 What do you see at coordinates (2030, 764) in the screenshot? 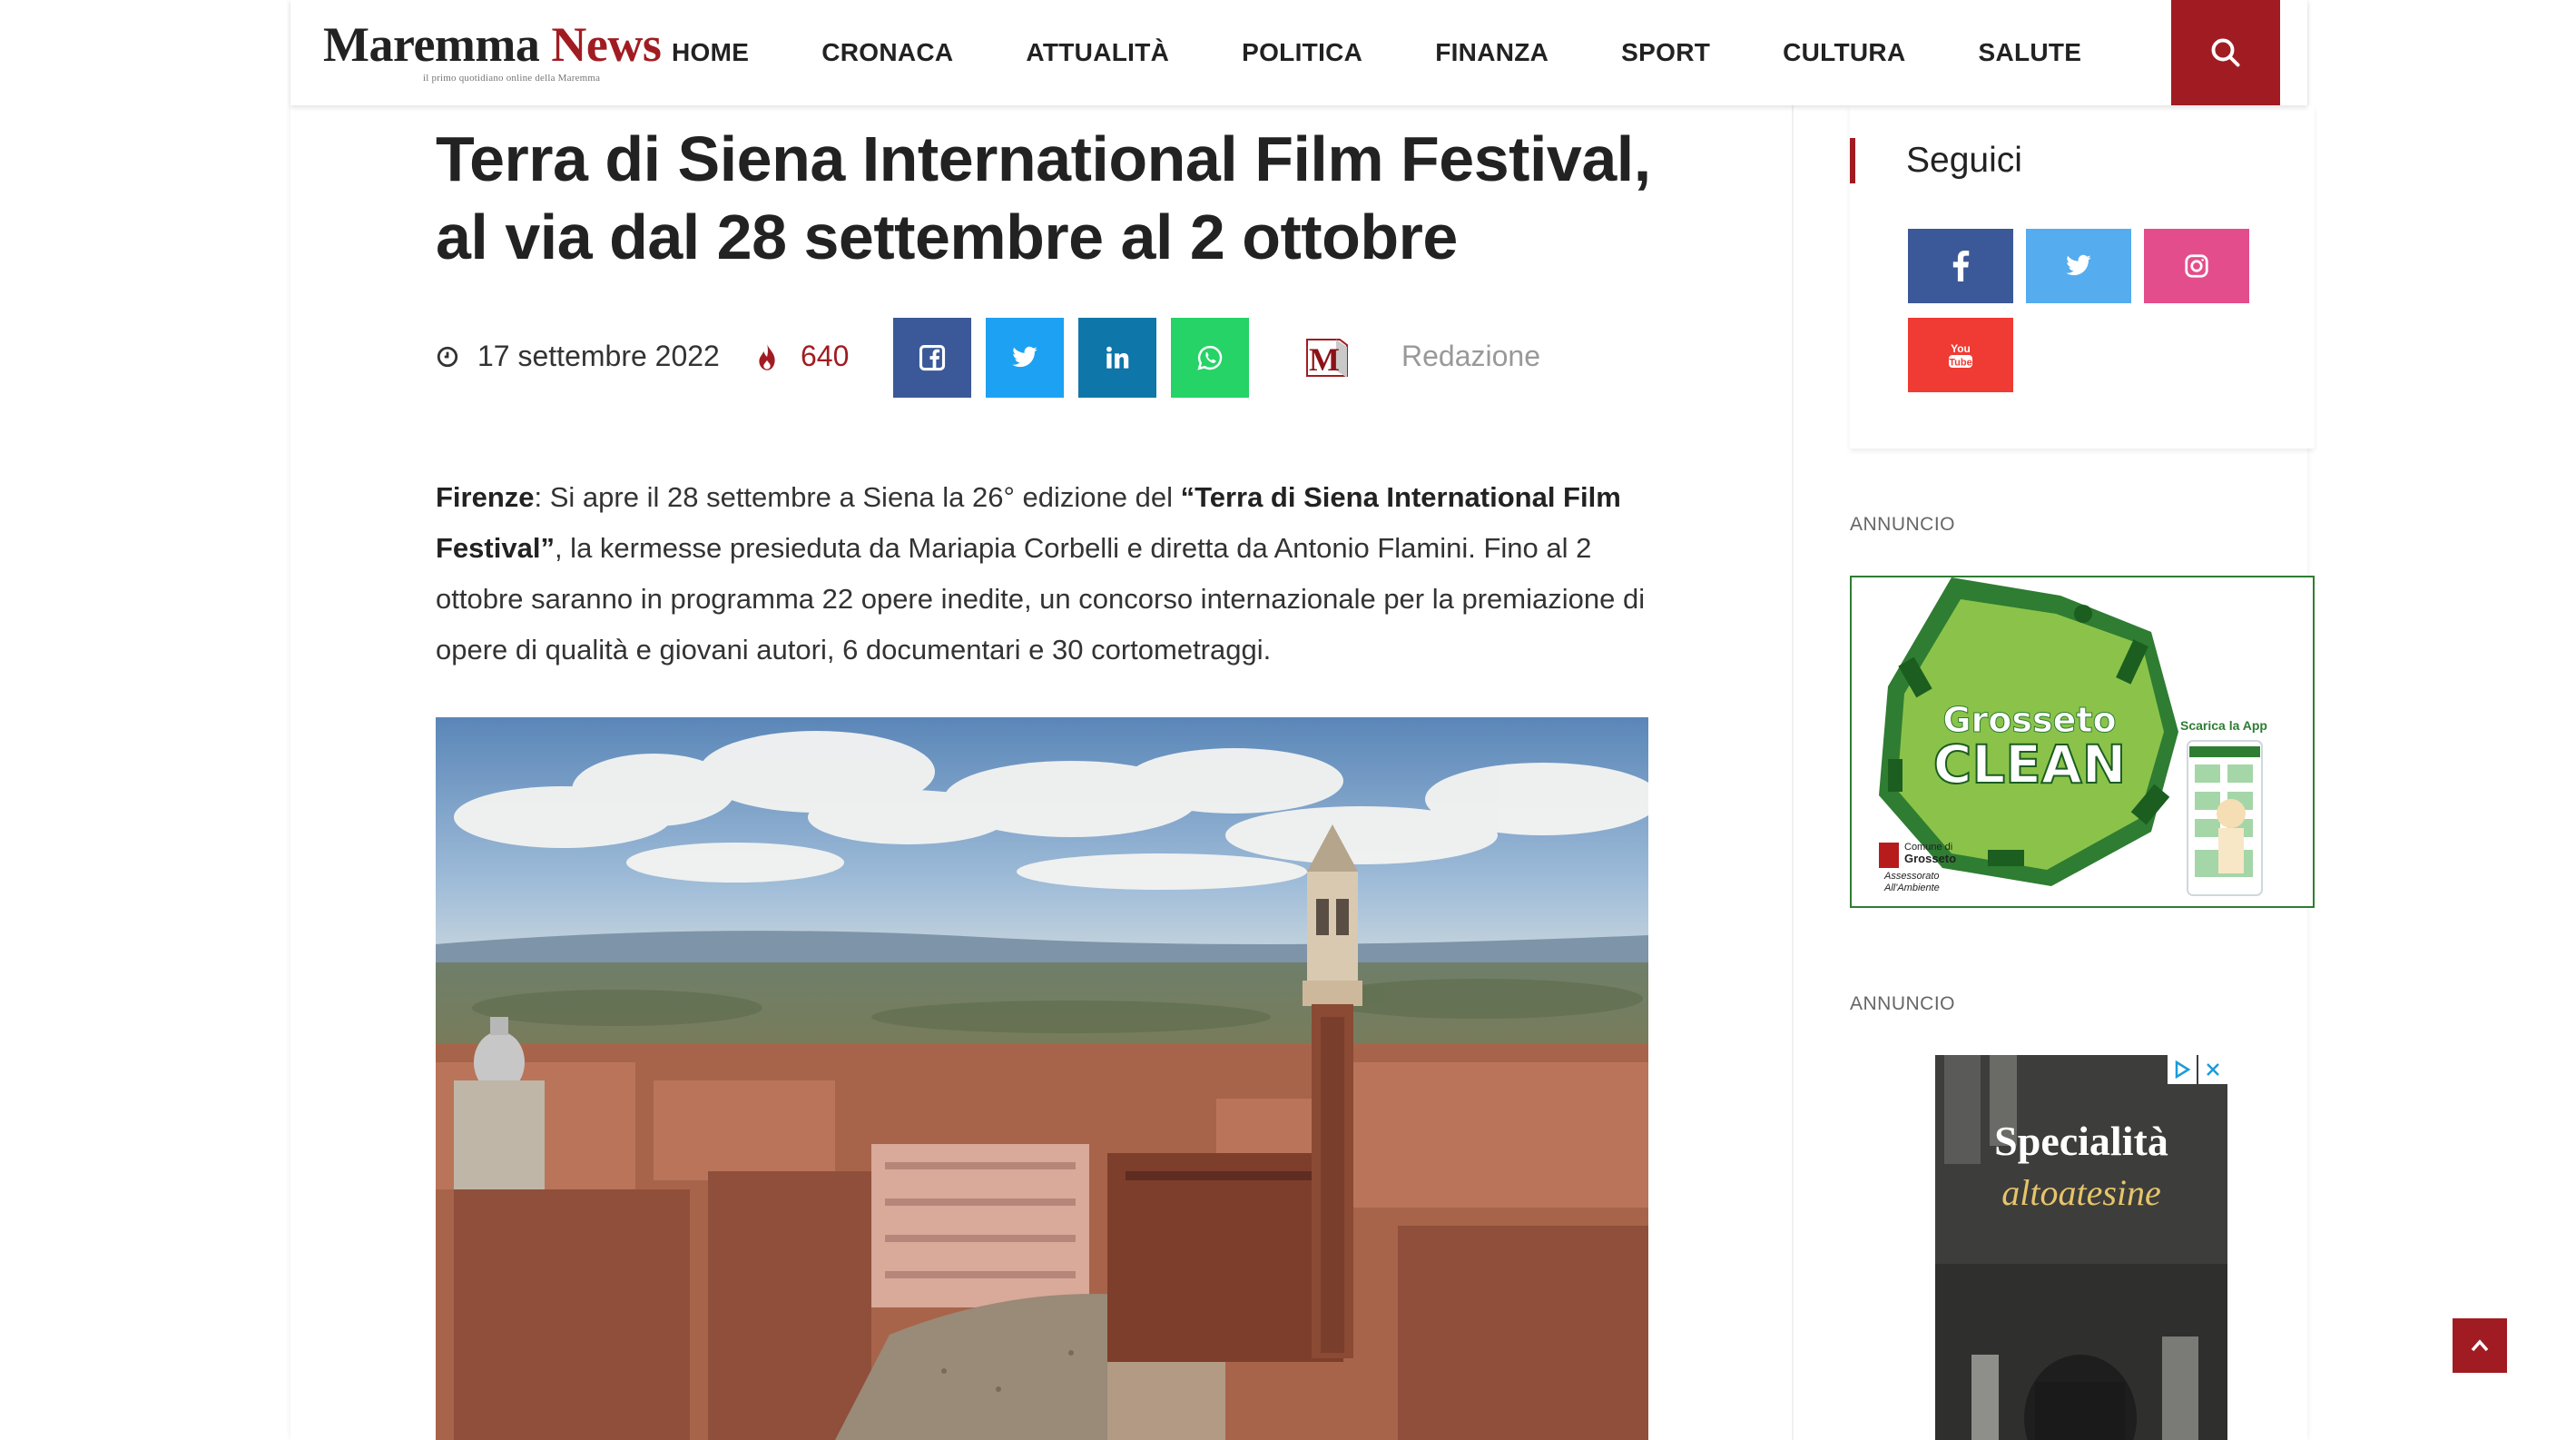
I see `ad-brand-text-2: CLEAN` at bounding box center [2030, 764].